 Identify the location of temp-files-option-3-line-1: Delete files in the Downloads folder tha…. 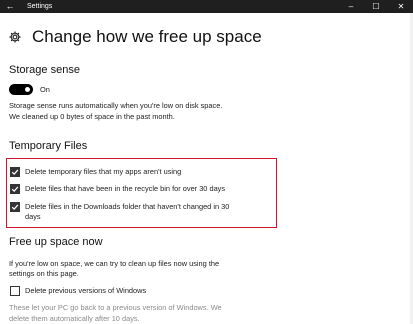
(127, 206).